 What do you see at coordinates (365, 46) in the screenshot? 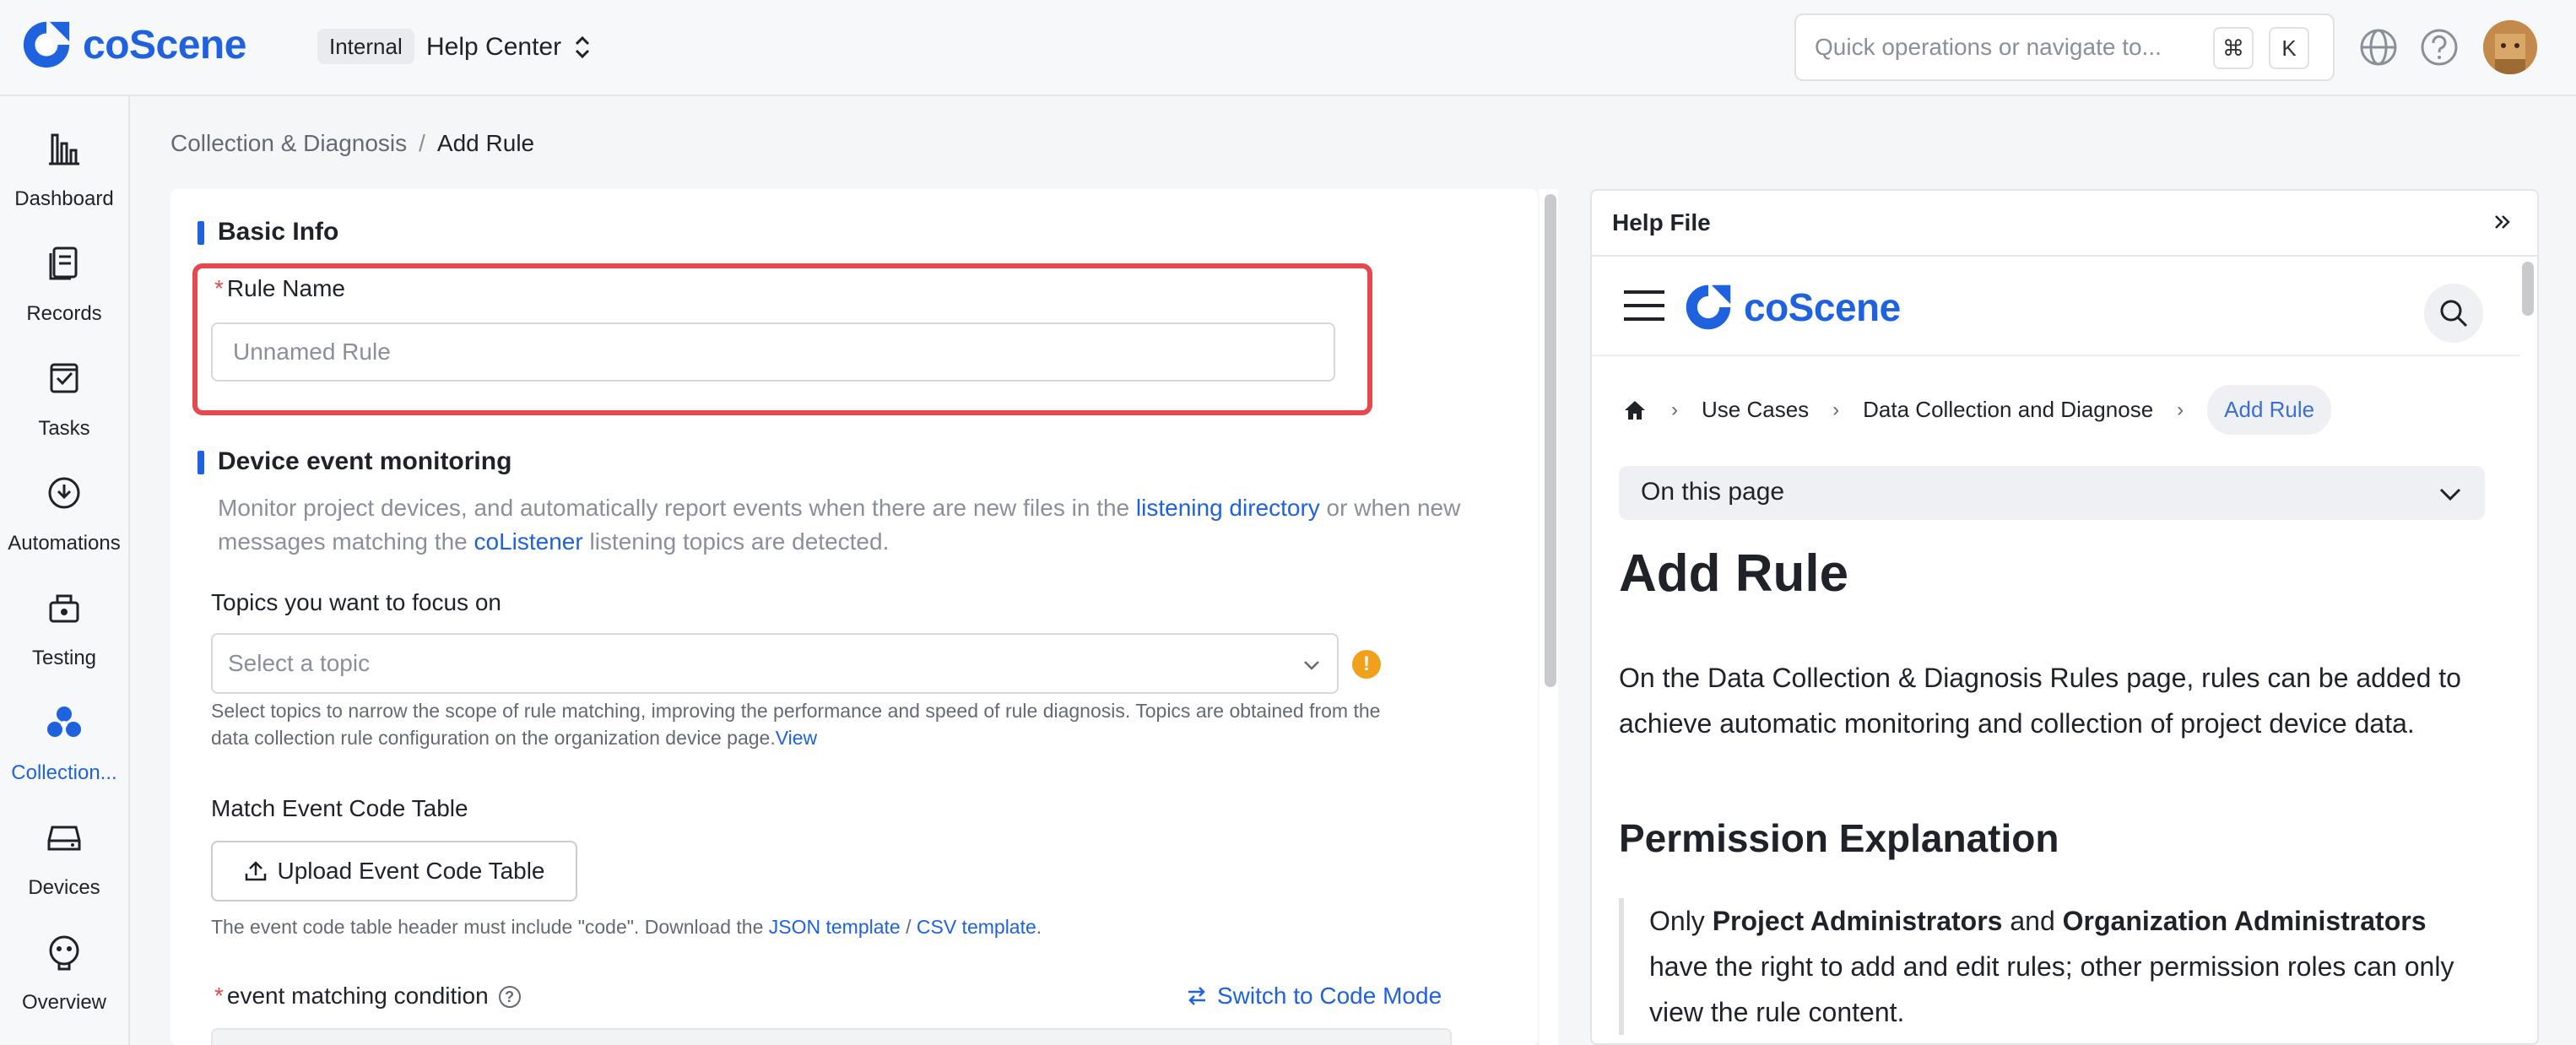
I see `project-visibility-tag: Internal` at bounding box center [365, 46].